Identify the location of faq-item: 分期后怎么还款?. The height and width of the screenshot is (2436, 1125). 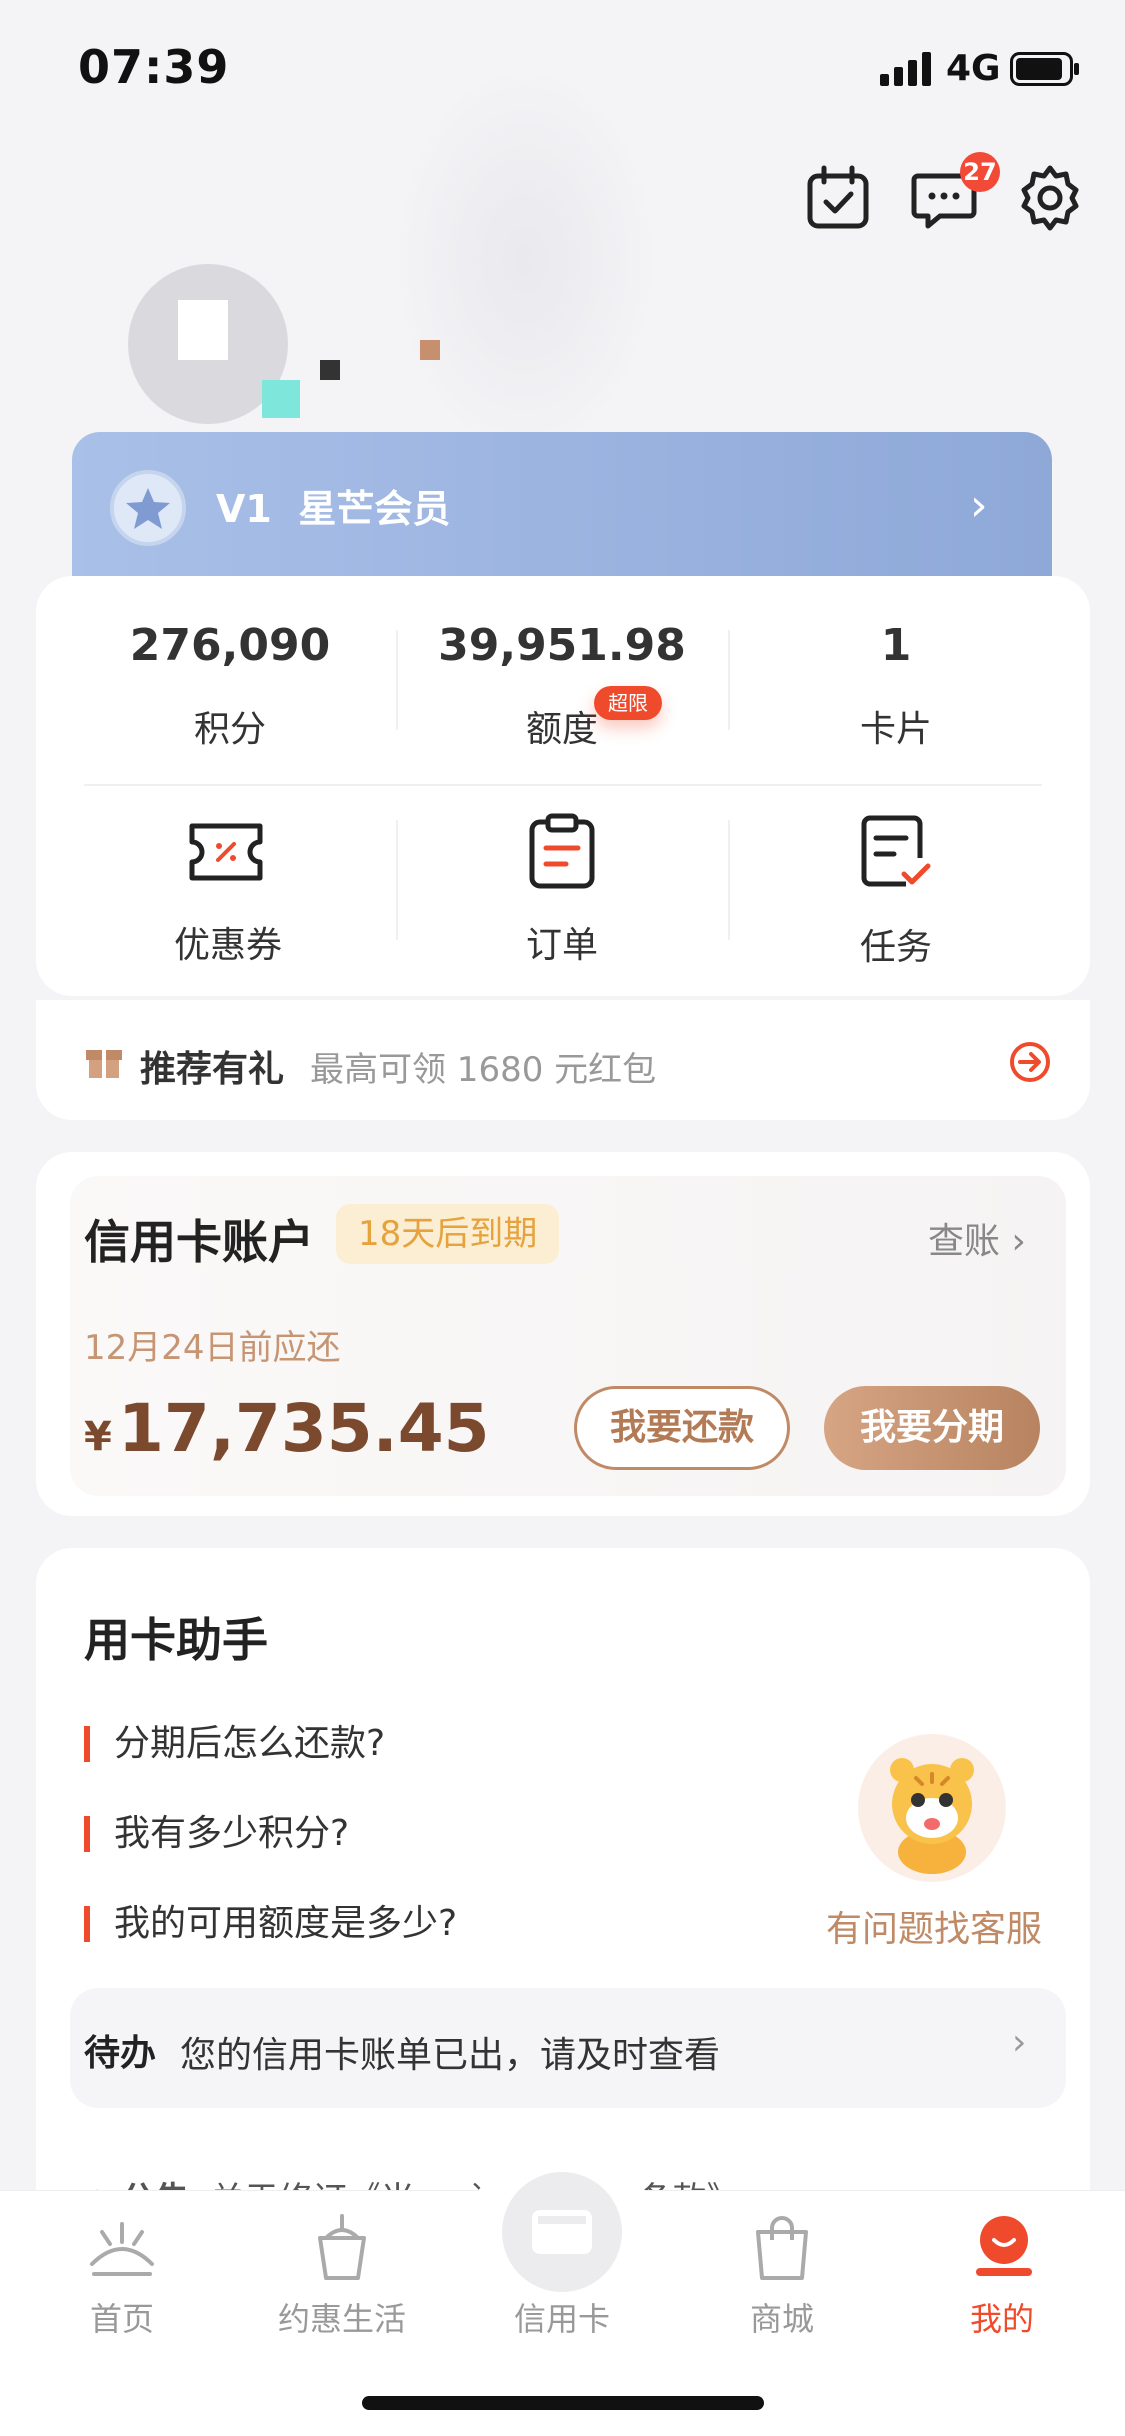
(234, 1744).